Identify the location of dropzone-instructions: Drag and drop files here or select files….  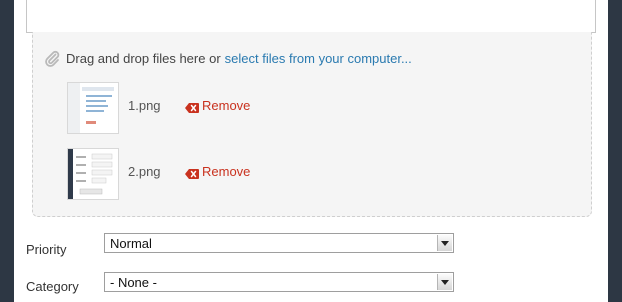
(227, 58).